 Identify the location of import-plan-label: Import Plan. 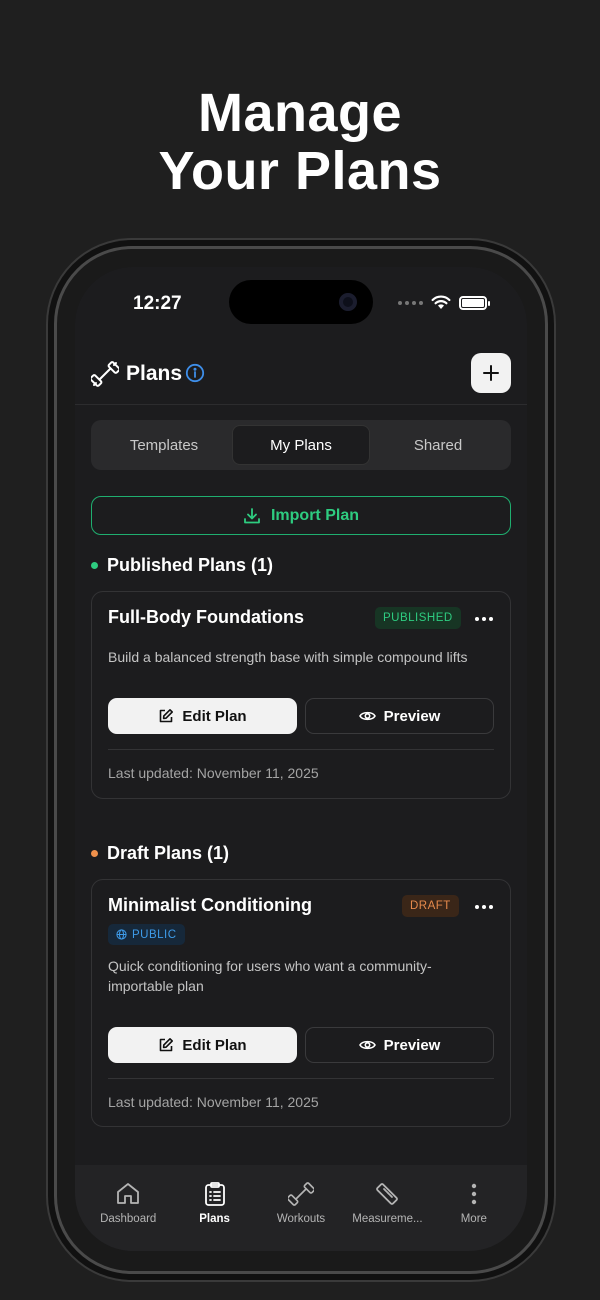
(314, 515).